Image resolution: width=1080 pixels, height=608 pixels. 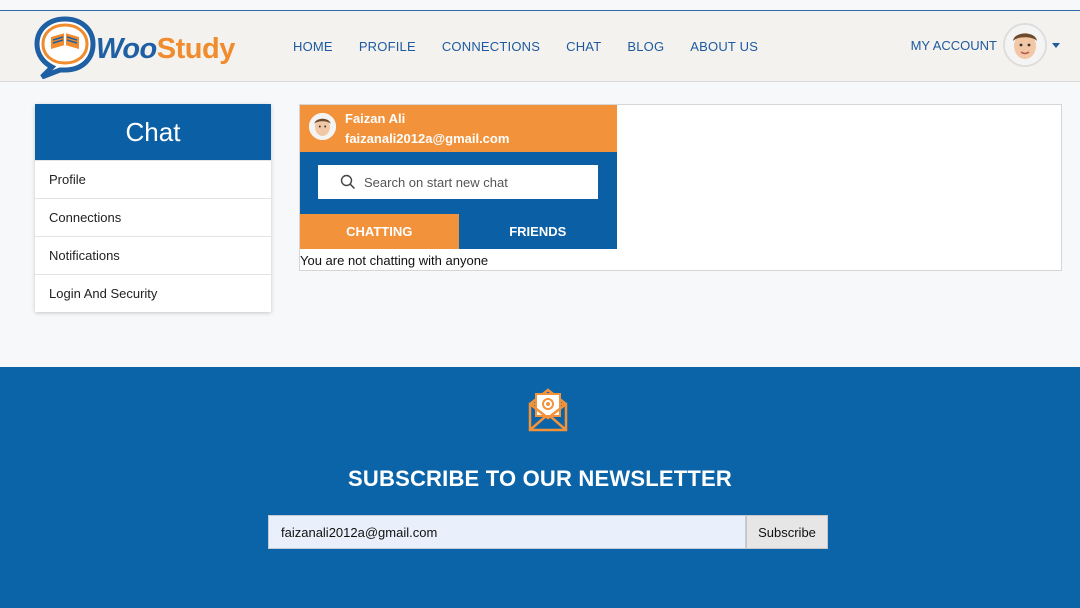 What do you see at coordinates (65, 48) in the screenshot?
I see `logo-speech-bubble-icon` at bounding box center [65, 48].